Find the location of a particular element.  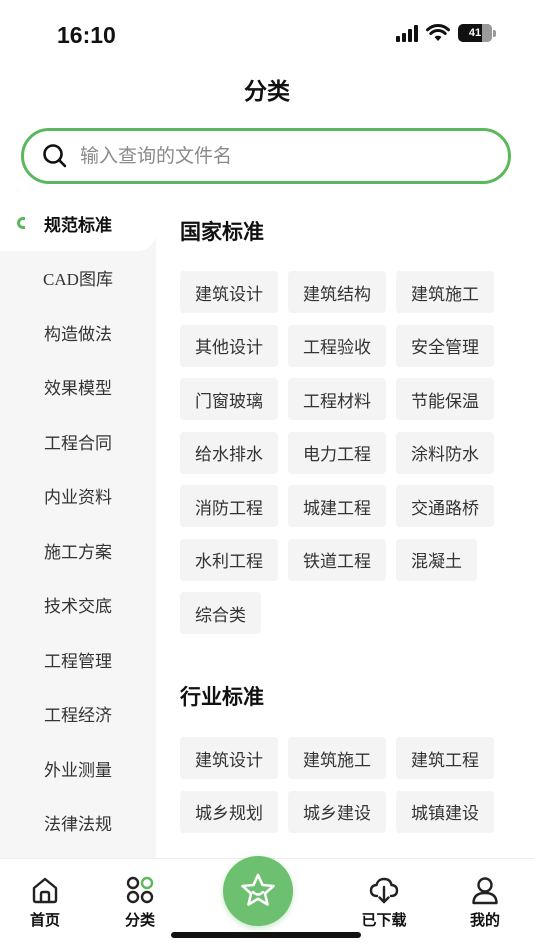

search-bar is located at coordinates (266, 156).